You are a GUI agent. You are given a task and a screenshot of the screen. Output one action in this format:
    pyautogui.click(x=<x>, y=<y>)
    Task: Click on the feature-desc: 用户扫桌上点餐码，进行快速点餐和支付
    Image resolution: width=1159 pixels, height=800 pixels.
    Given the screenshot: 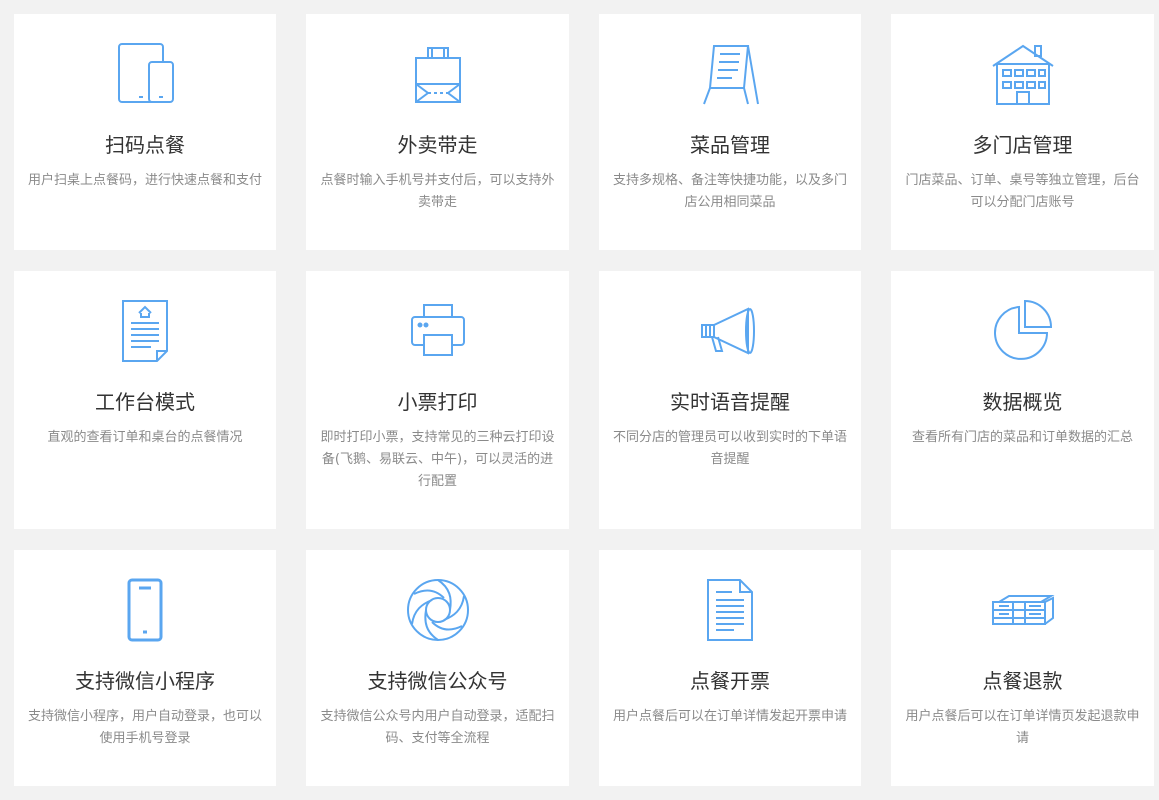 What is the action you would take?
    pyautogui.click(x=144, y=180)
    